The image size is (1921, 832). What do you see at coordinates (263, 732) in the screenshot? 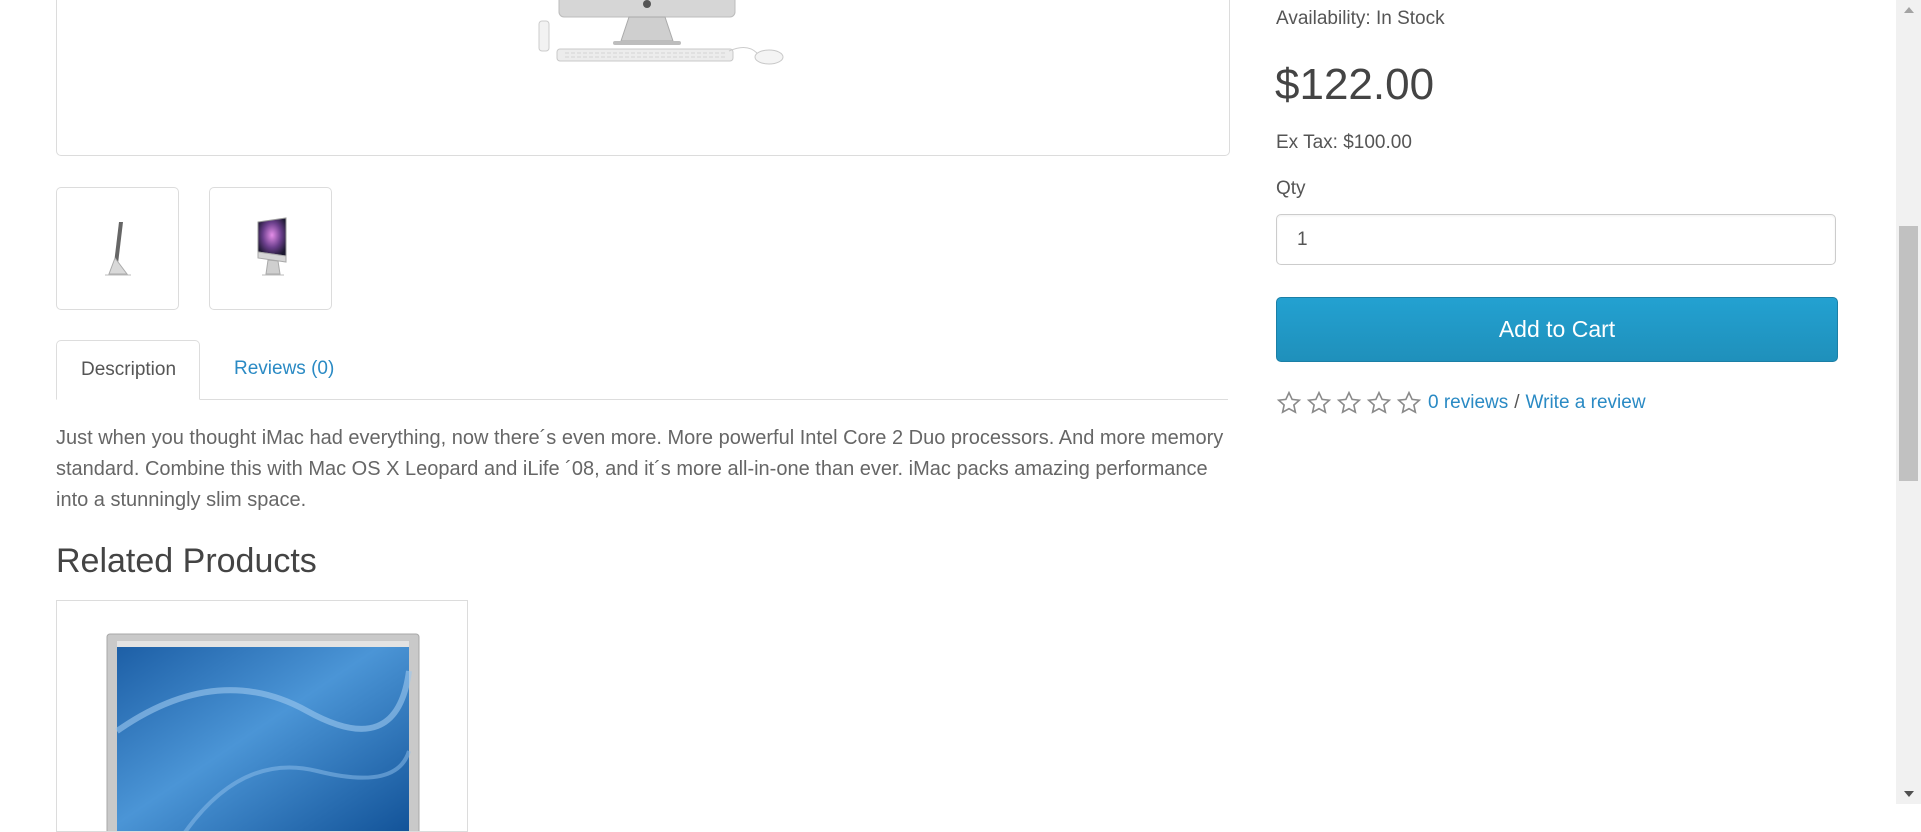
I see `cinema-display-image` at bounding box center [263, 732].